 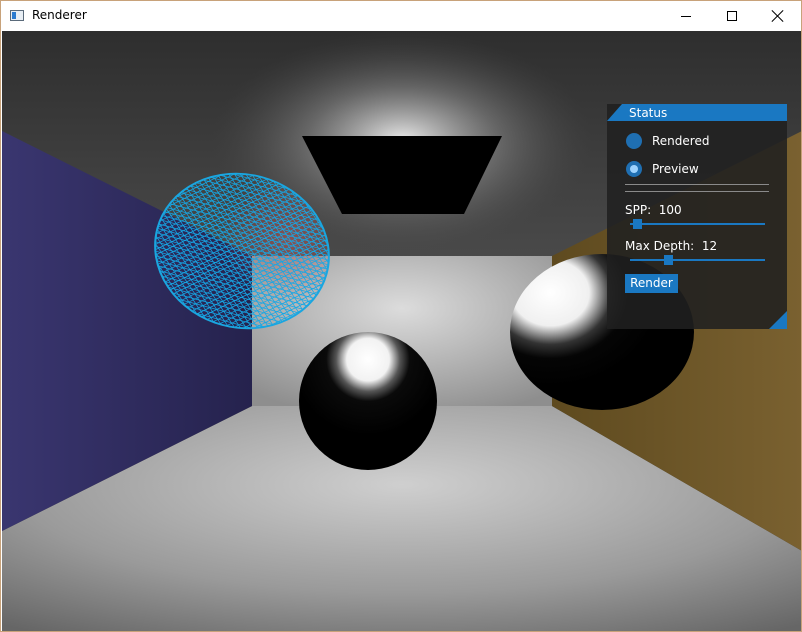 I want to click on spp-slider-handle, so click(x=637, y=224).